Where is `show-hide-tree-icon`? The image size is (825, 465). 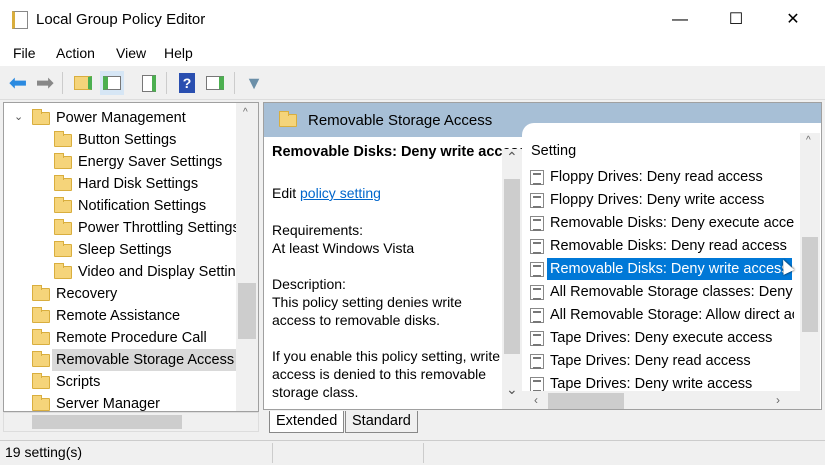 show-hide-tree-icon is located at coordinates (112, 83).